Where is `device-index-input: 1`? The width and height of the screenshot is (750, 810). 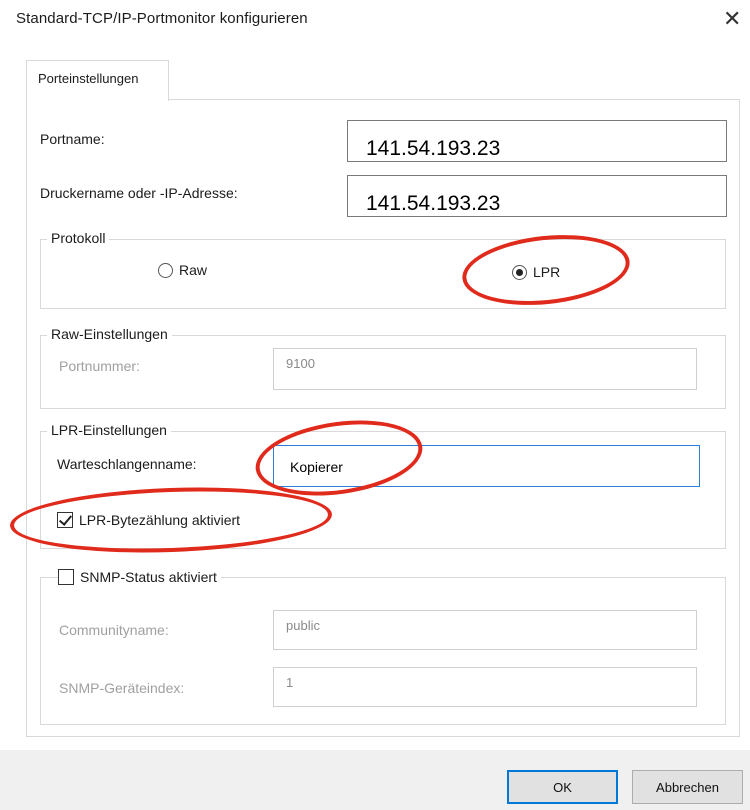 device-index-input: 1 is located at coordinates (485, 687).